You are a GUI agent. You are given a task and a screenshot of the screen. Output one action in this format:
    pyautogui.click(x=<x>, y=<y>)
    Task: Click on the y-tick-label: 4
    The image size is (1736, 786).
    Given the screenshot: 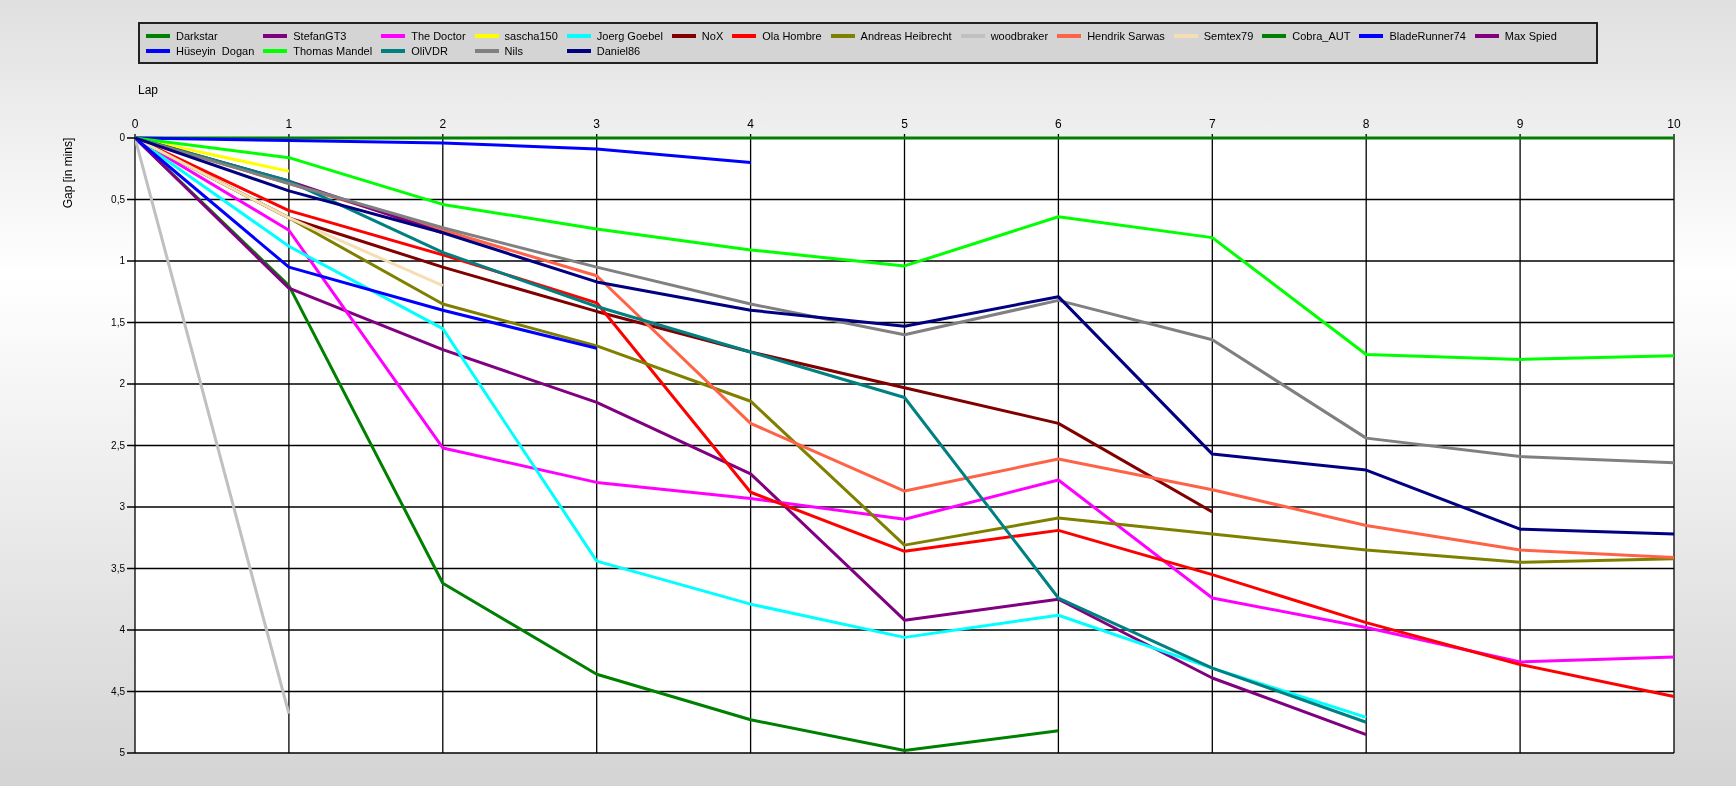 What is the action you would take?
    pyautogui.click(x=122, y=629)
    